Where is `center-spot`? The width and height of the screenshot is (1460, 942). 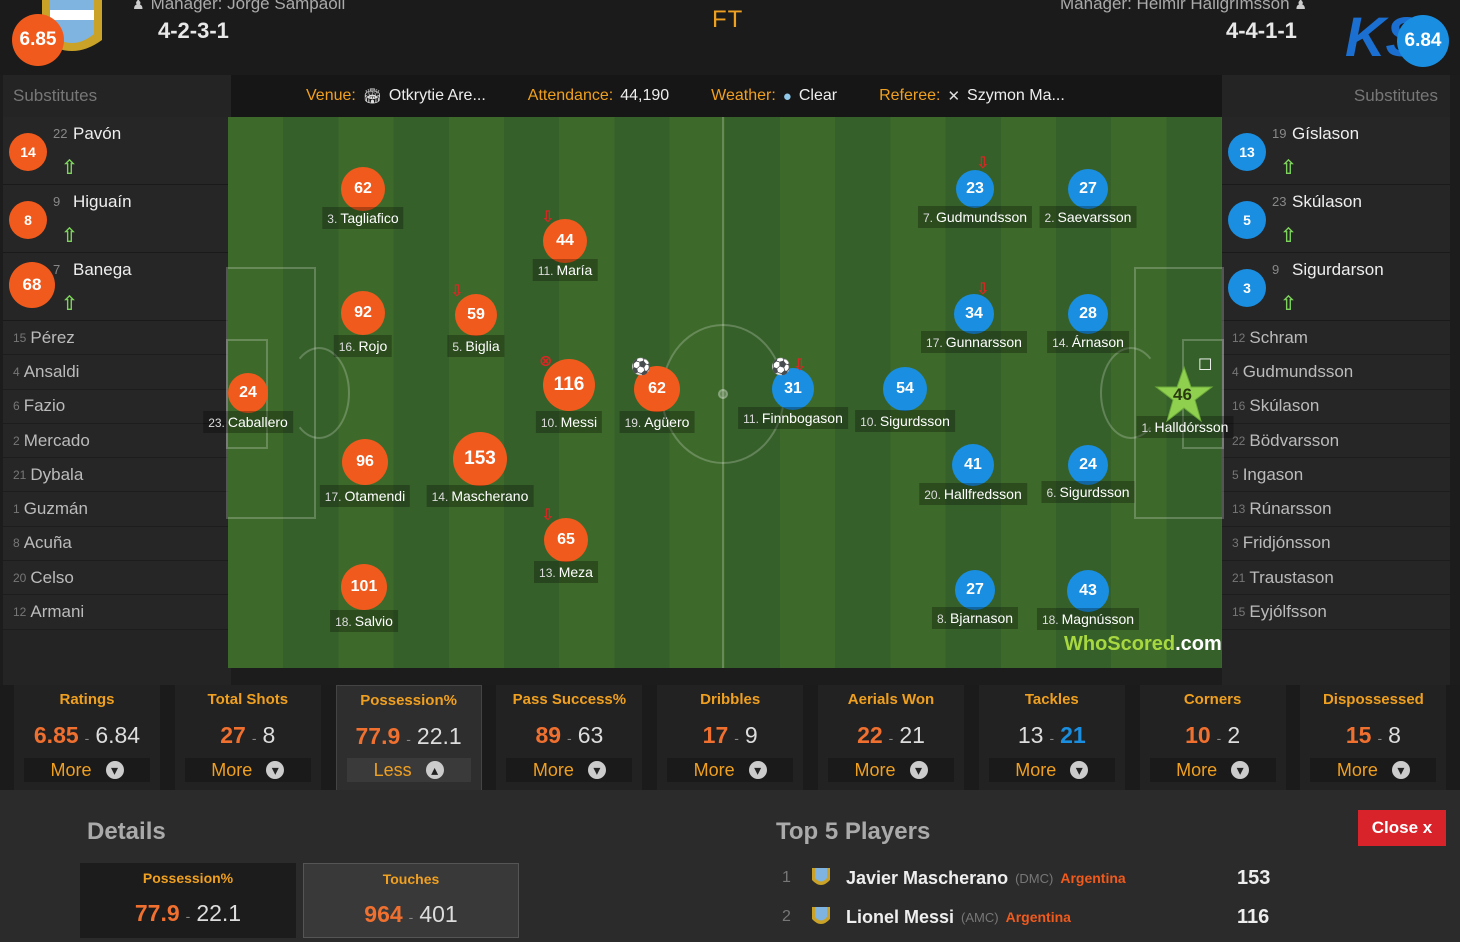 center-spot is located at coordinates (723, 394).